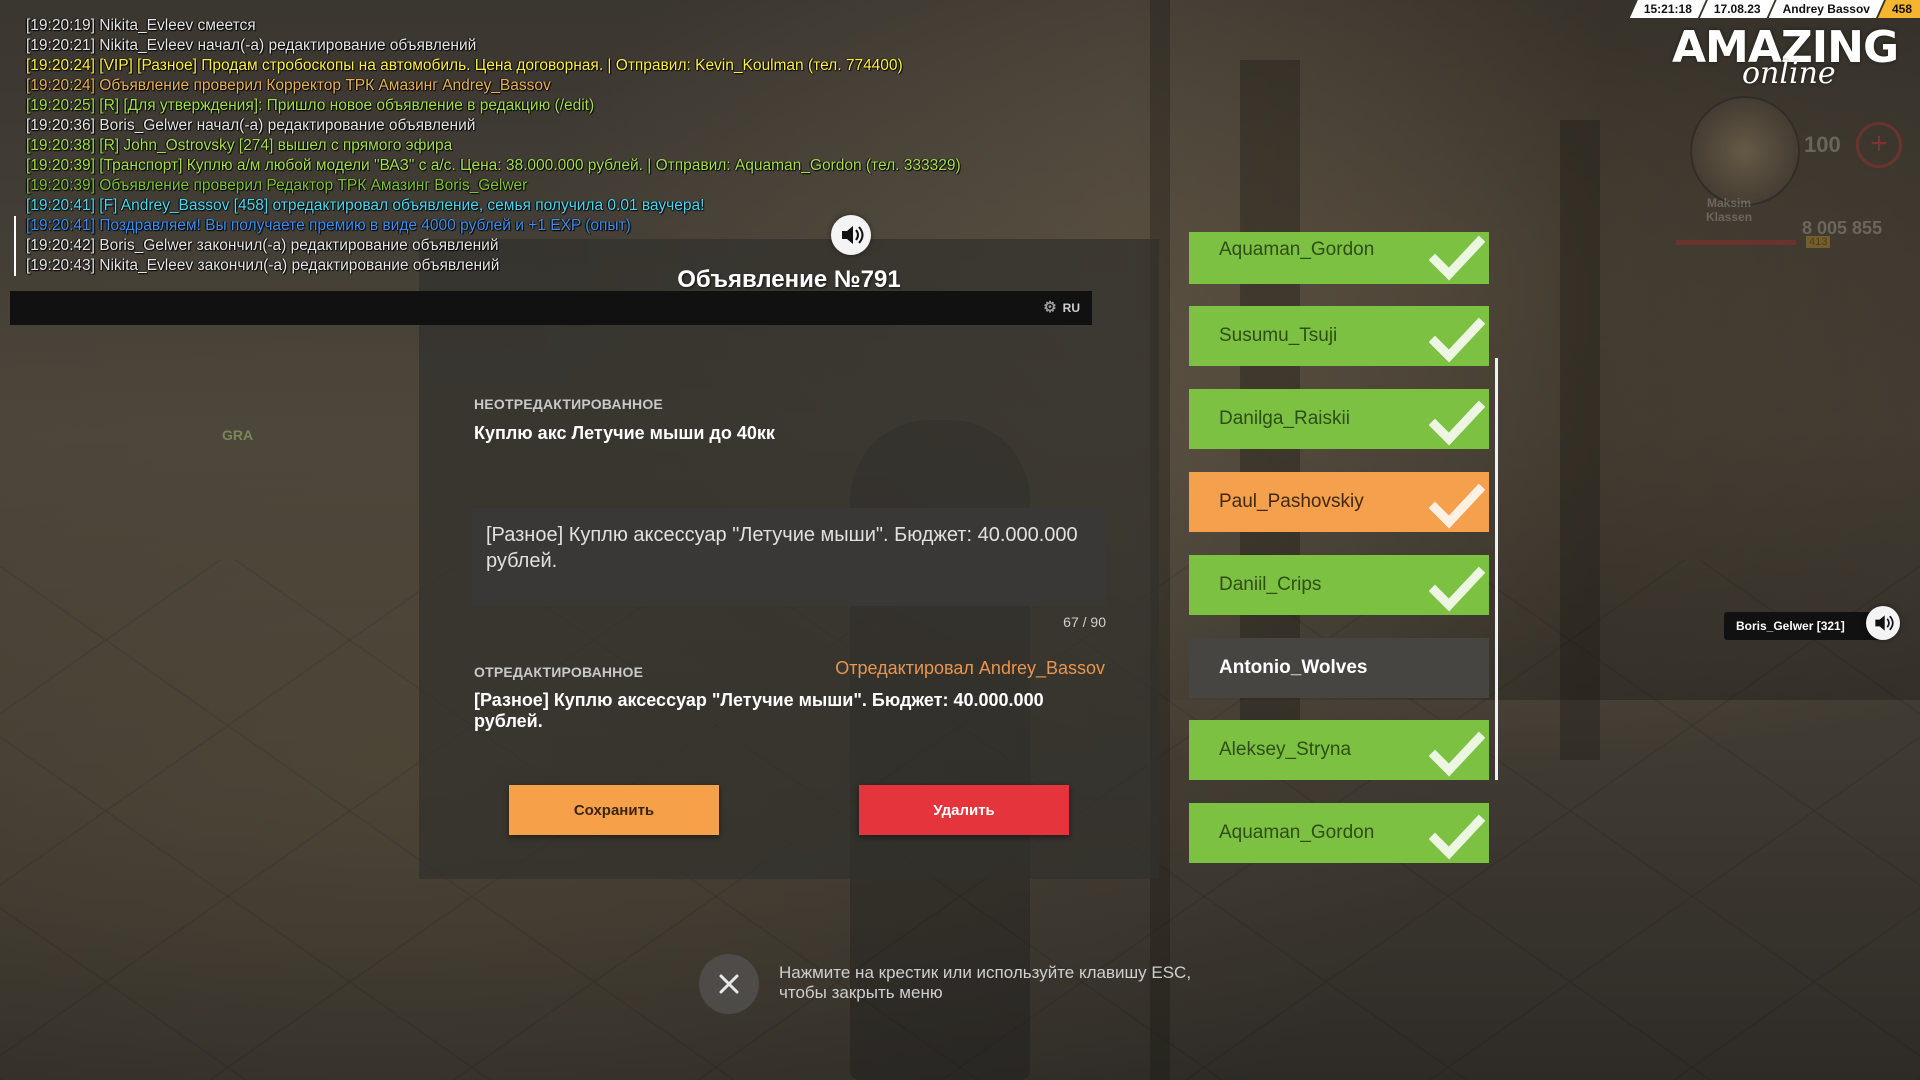 The width and height of the screenshot is (1920, 1080). Describe the element at coordinates (559, 672) in the screenshot. I see `edited-label: ОТРЕДАКТИРОВАННОЕ` at that location.